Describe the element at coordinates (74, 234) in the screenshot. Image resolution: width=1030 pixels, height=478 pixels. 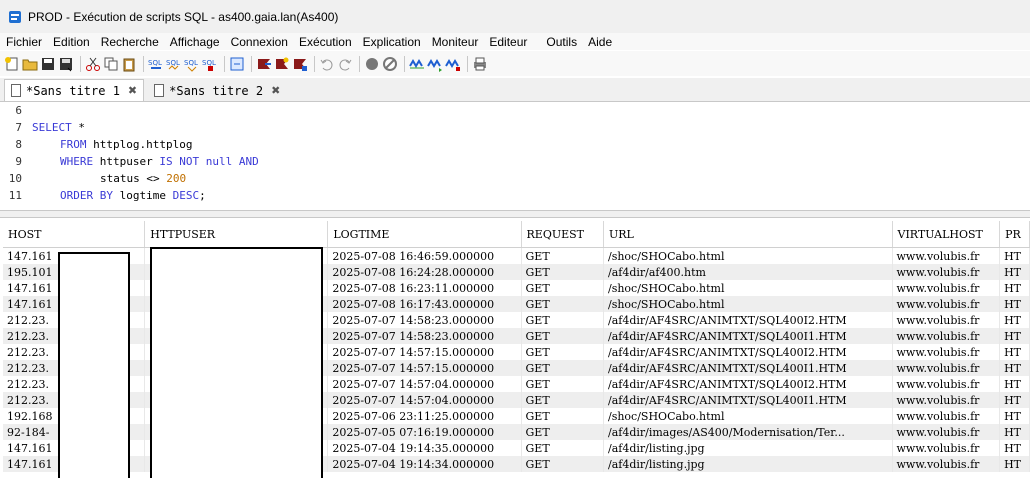
I see `column-header-host: HOST` at that location.